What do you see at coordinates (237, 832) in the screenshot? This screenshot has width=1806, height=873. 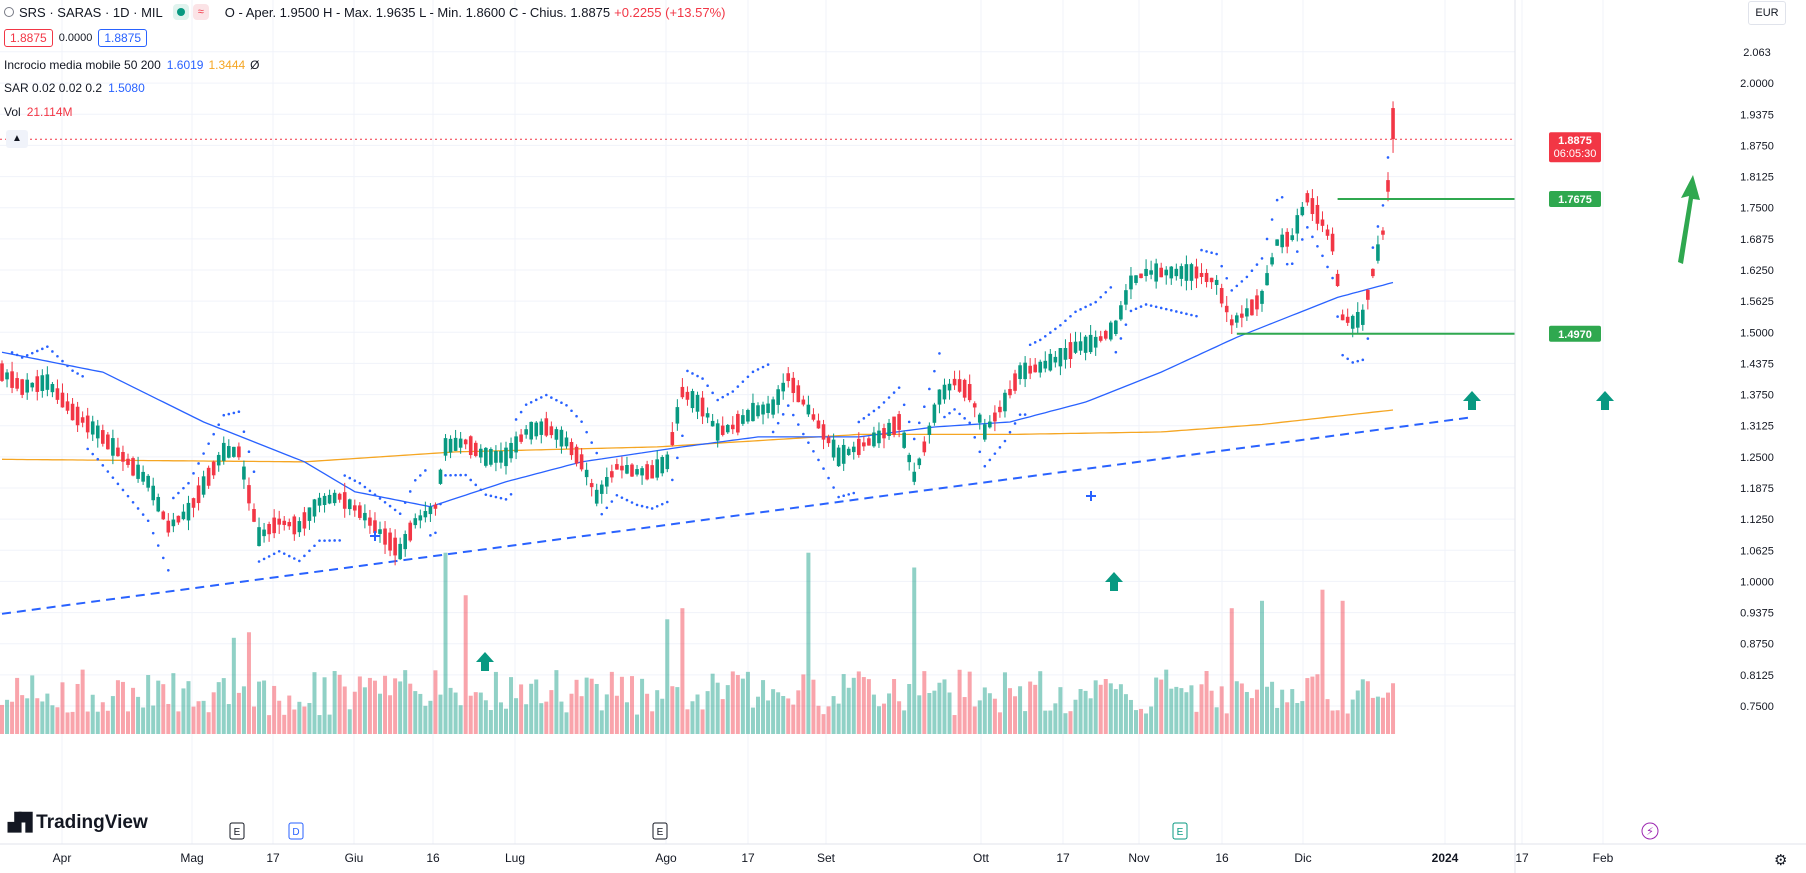 I see `badge-letter: E` at bounding box center [237, 832].